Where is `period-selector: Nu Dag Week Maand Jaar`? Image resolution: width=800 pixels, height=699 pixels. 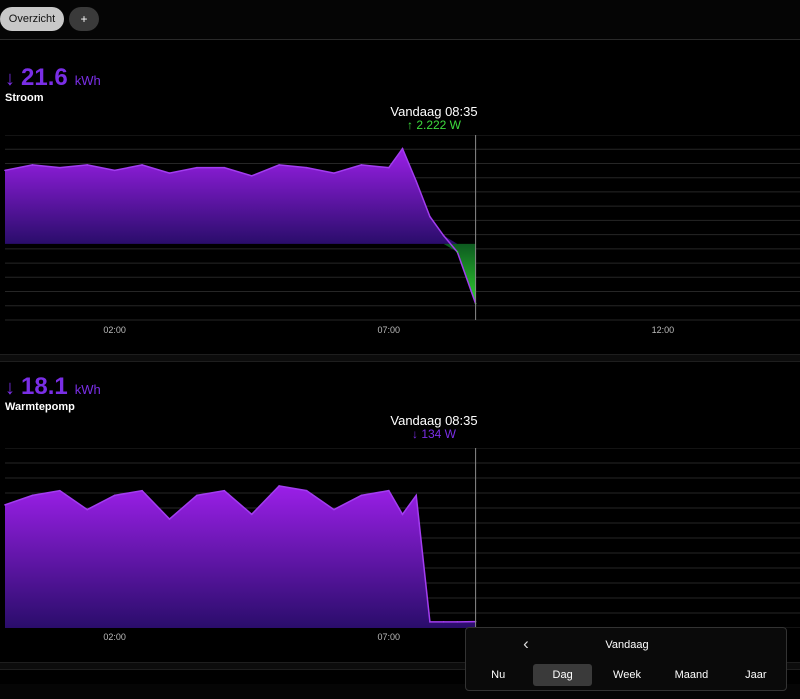 period-selector: Nu Dag Week Maand Jaar is located at coordinates (627, 675).